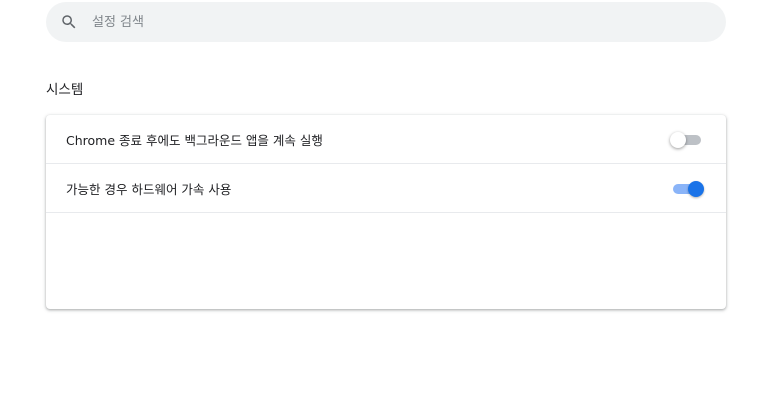 The width and height of the screenshot is (762, 412). Describe the element at coordinates (69, 22) in the screenshot. I see `search-icon` at that location.